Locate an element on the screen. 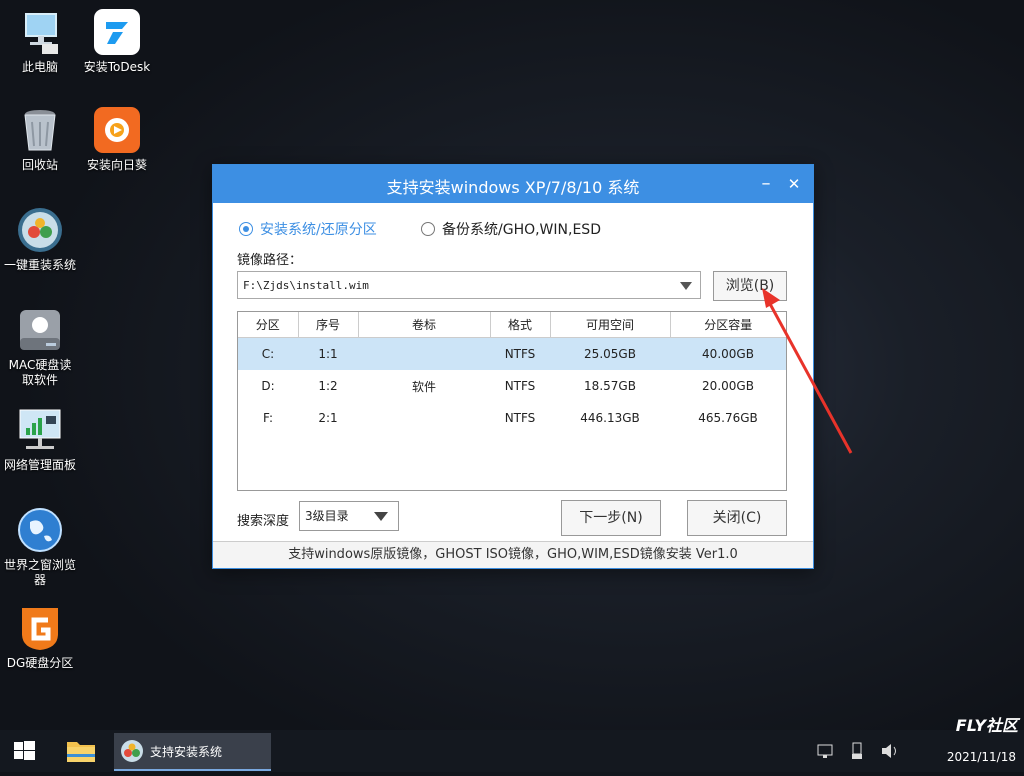 The width and height of the screenshot is (1024, 776). table-row: F: 2:1 NTFS 446.13GB 465.76GB is located at coordinates (512, 418).